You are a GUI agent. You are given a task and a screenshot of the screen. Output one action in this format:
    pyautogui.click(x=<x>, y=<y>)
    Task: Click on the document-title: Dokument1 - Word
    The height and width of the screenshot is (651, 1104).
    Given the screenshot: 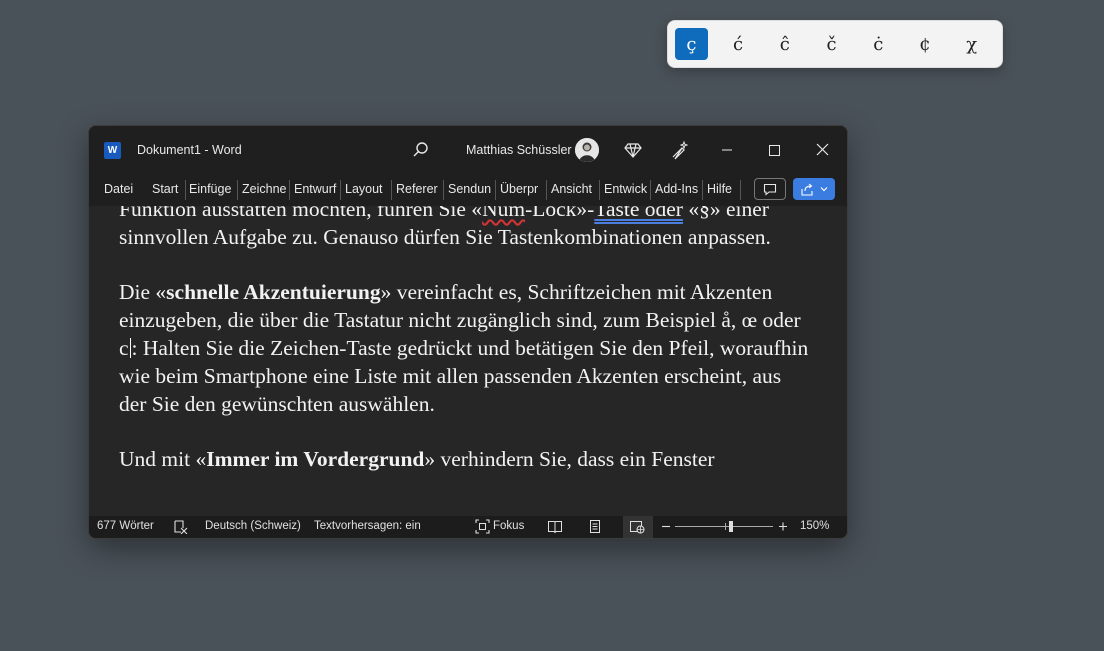 What is the action you would take?
    pyautogui.click(x=189, y=150)
    